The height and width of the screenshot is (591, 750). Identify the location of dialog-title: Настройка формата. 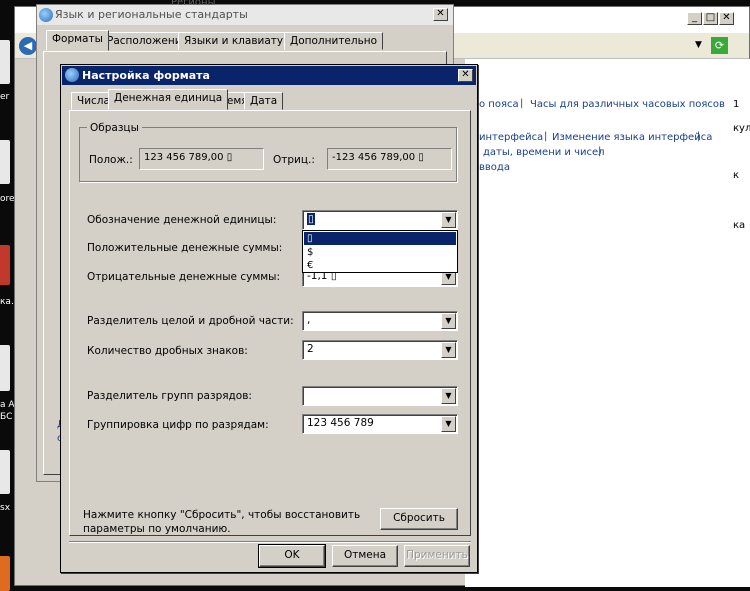
(146, 75).